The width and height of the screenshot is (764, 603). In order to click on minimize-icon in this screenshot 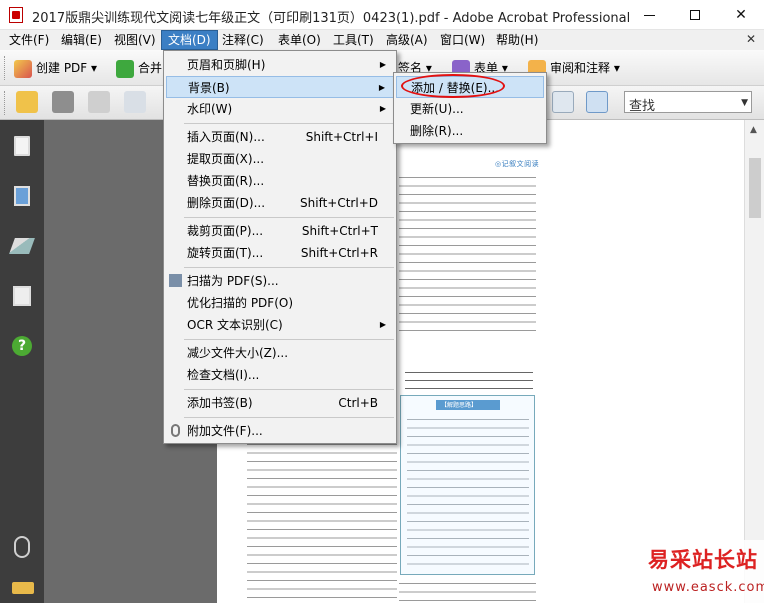, I will do `click(649, 15)`.